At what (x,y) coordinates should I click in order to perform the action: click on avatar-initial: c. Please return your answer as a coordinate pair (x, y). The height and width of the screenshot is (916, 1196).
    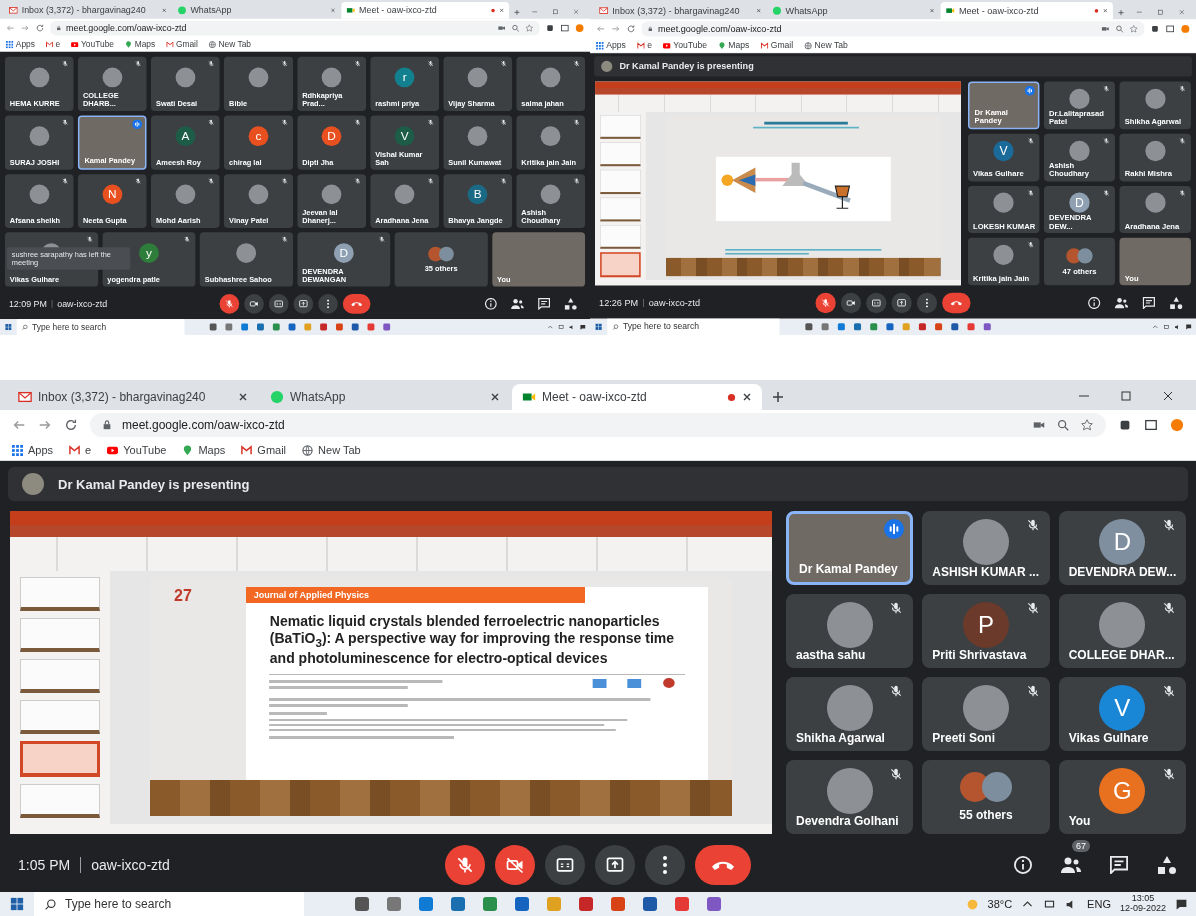
    Looking at the image, I should click on (258, 136).